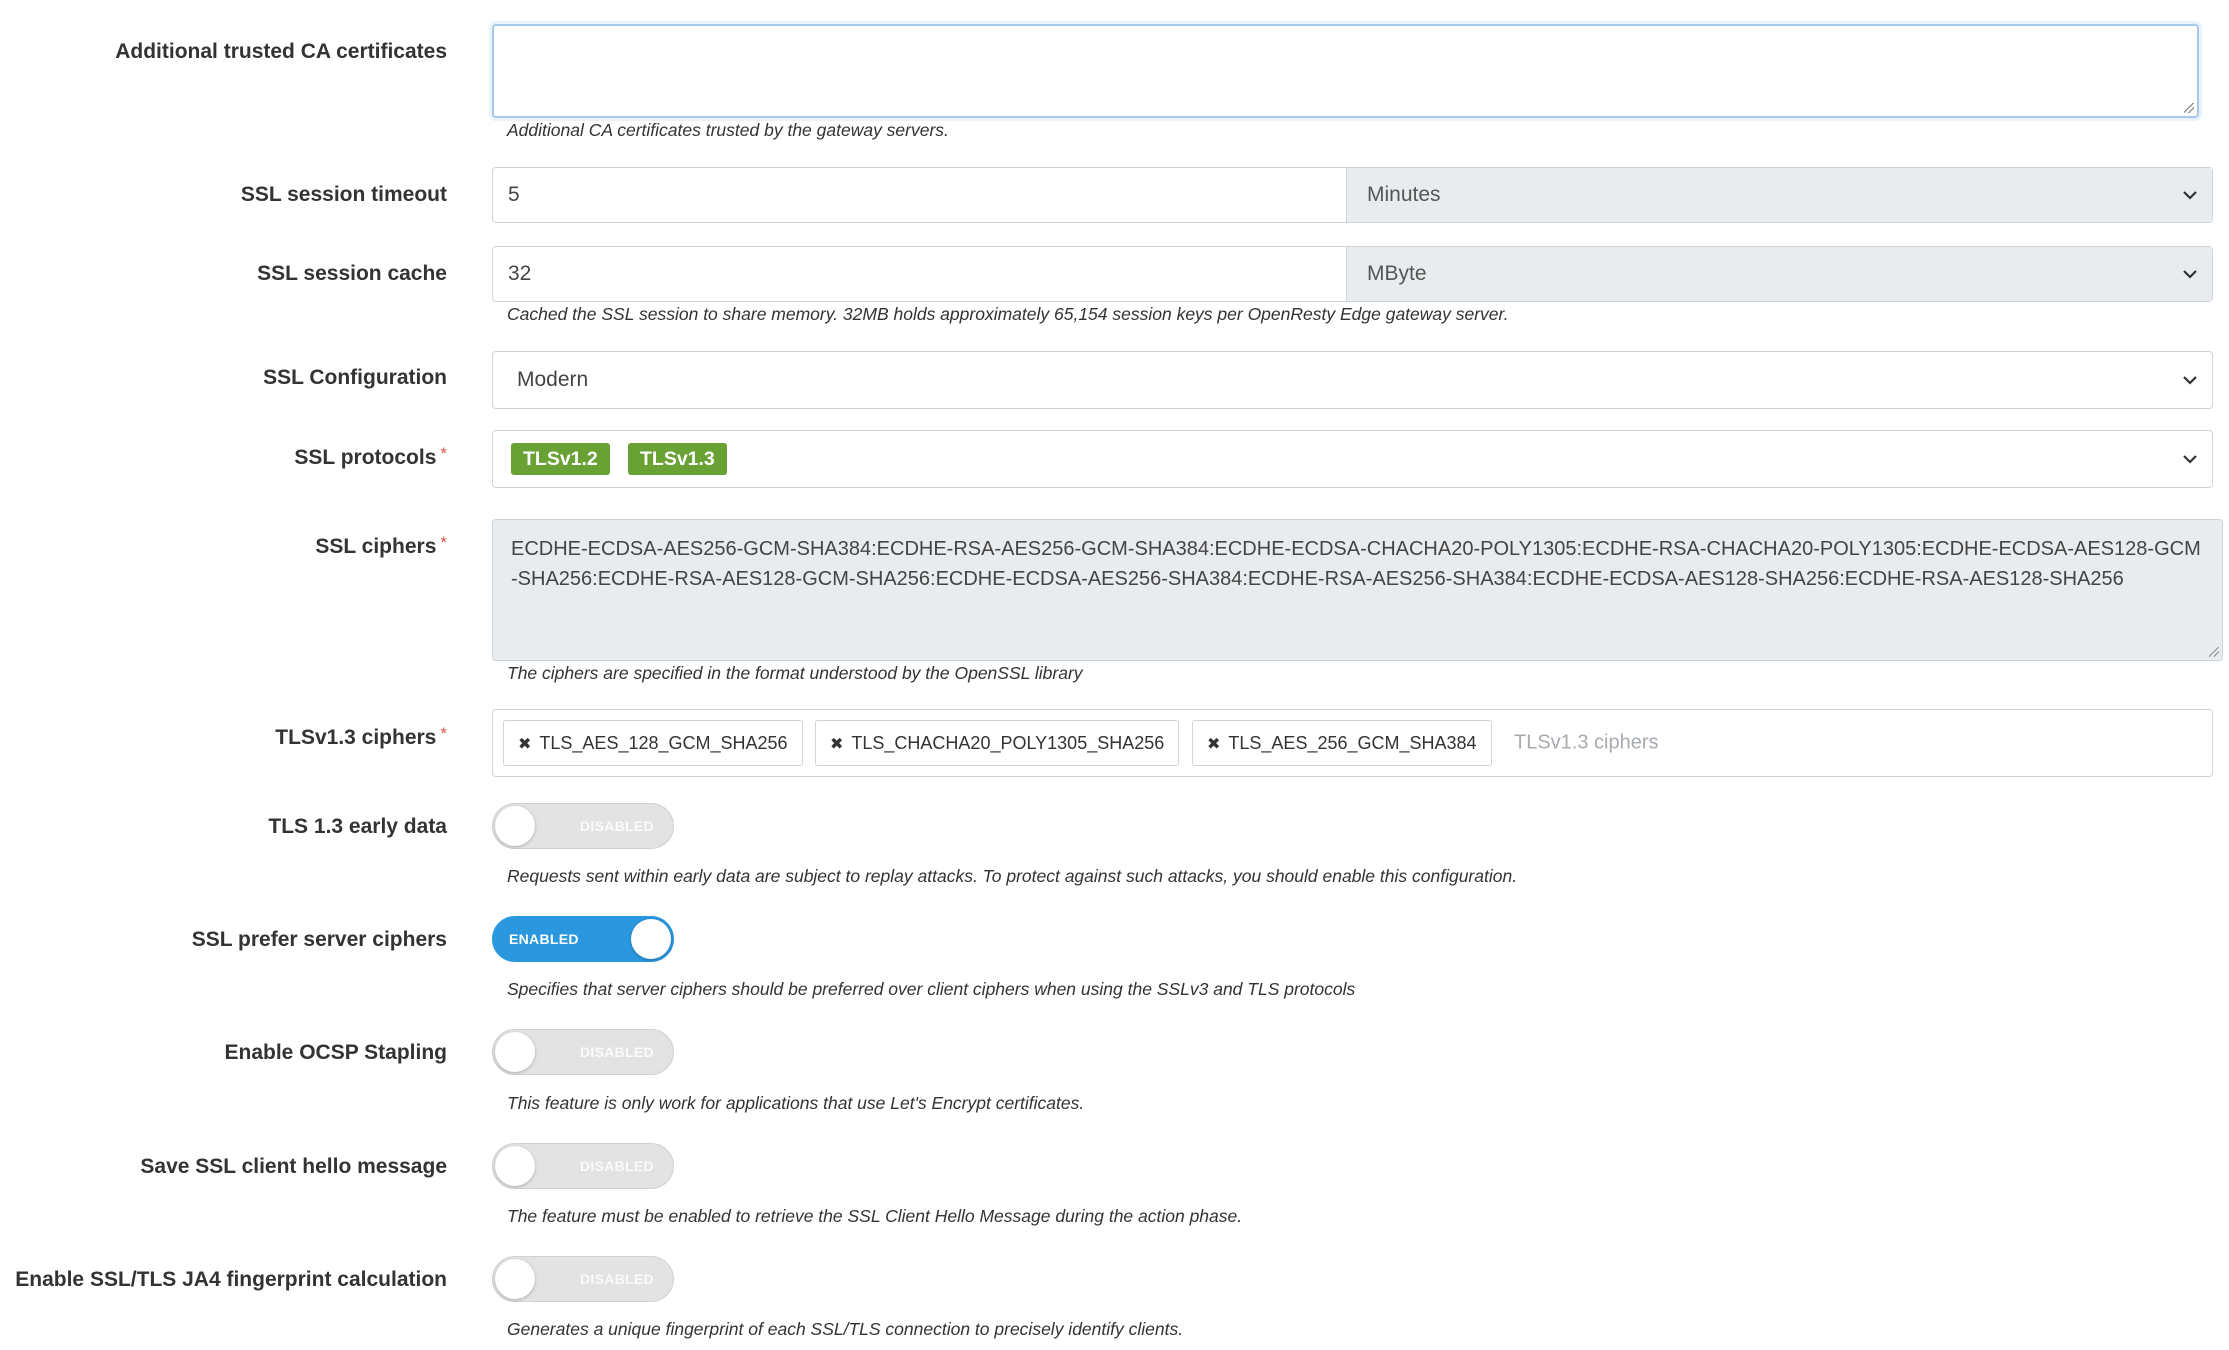  What do you see at coordinates (1397, 273) in the screenshot?
I see `session-cache-unit-value: MByte` at bounding box center [1397, 273].